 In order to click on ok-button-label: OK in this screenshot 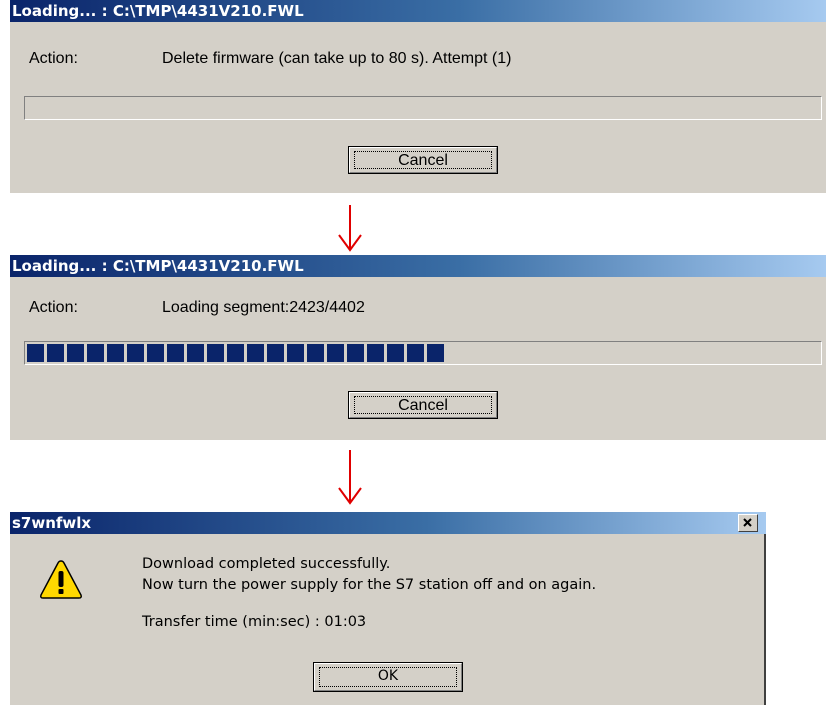, I will do `click(388, 677)`.